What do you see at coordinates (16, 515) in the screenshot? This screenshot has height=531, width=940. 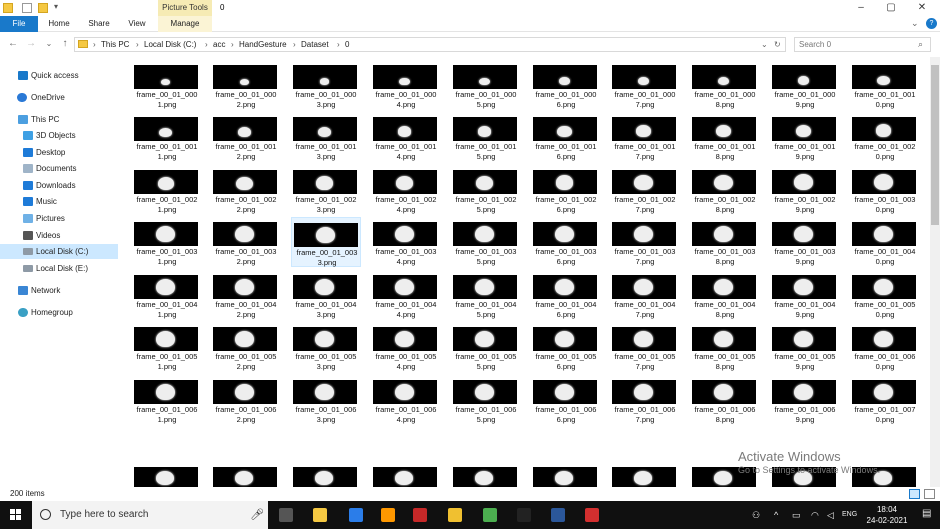 I see `start-button` at bounding box center [16, 515].